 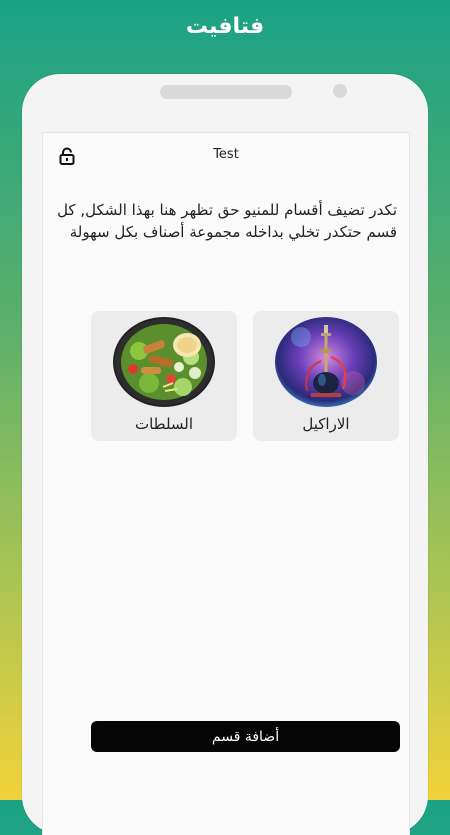 I want to click on category-label: السلطات, so click(x=164, y=424).